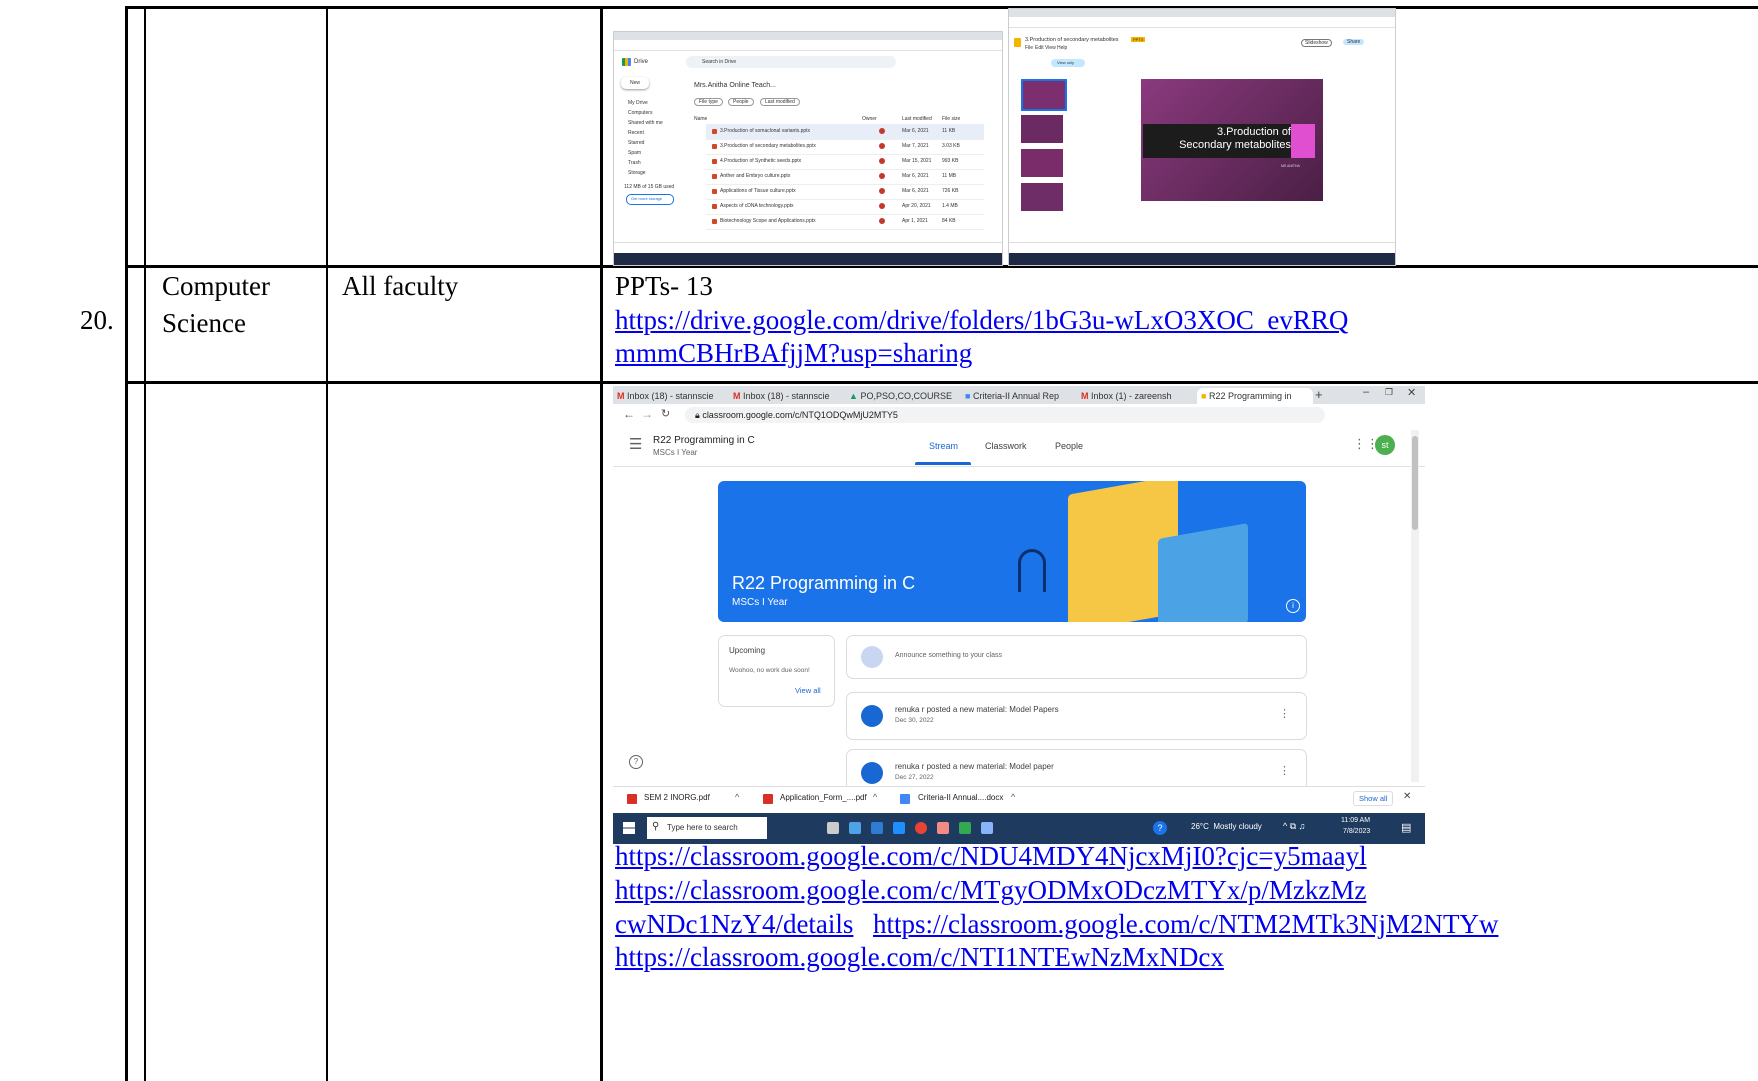 The width and height of the screenshot is (1758, 1081). I want to click on tab-stream: Stream, so click(943, 446).